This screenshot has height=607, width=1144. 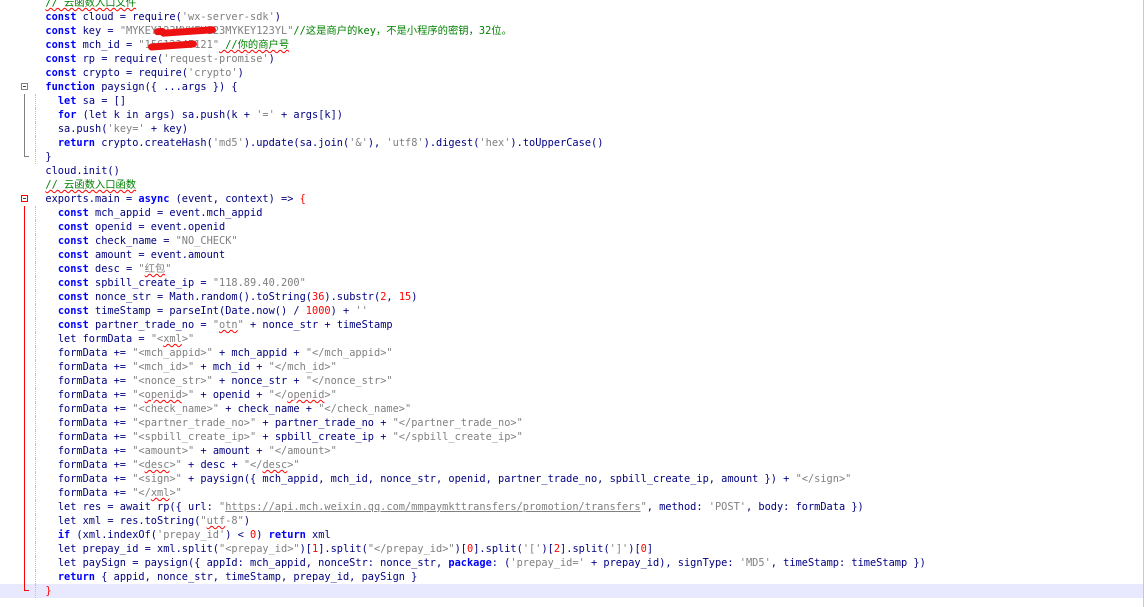 What do you see at coordinates (107, 493) in the screenshot?
I see `code-text: formData += "</xml>"` at bounding box center [107, 493].